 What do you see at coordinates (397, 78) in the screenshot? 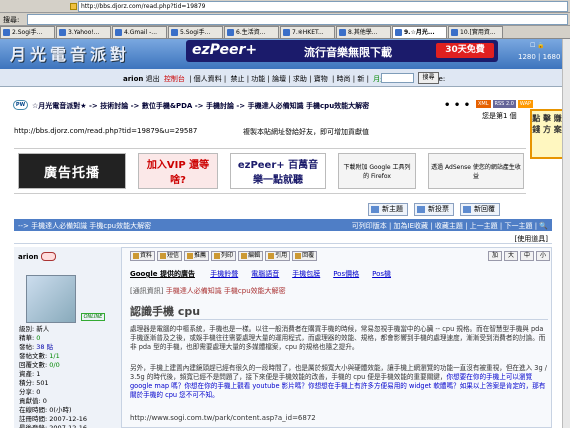
I see `google-search-input` at bounding box center [397, 78].